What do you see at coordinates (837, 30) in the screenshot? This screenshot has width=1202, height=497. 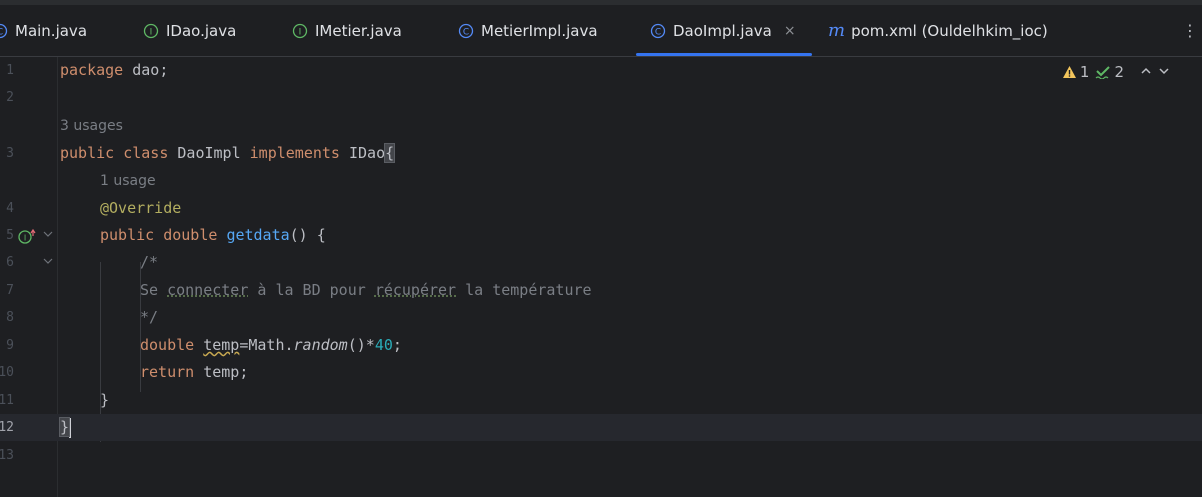 I see `maven-m-icon: m` at bounding box center [837, 30].